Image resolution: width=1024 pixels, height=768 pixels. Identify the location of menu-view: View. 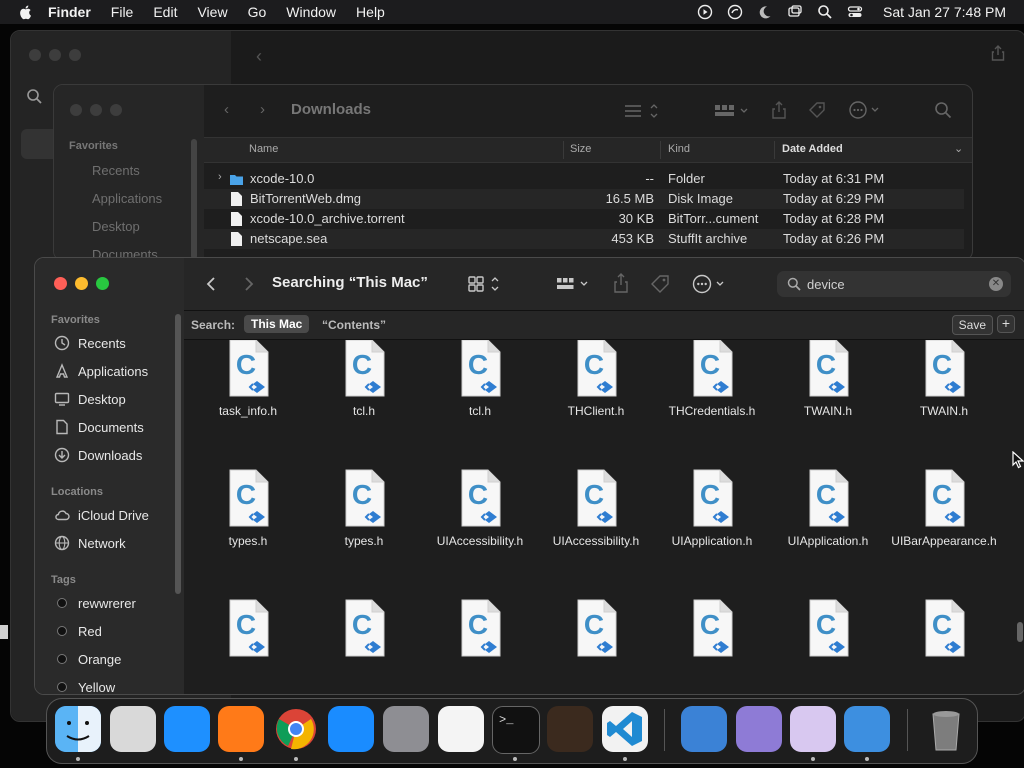
(212, 12).